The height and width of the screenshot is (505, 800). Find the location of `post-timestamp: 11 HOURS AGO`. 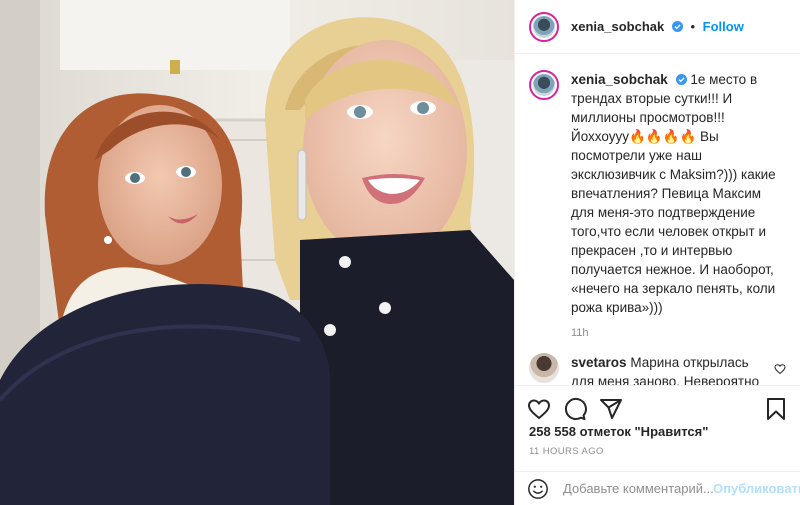

post-timestamp: 11 HOURS AGO is located at coordinates (566, 451).